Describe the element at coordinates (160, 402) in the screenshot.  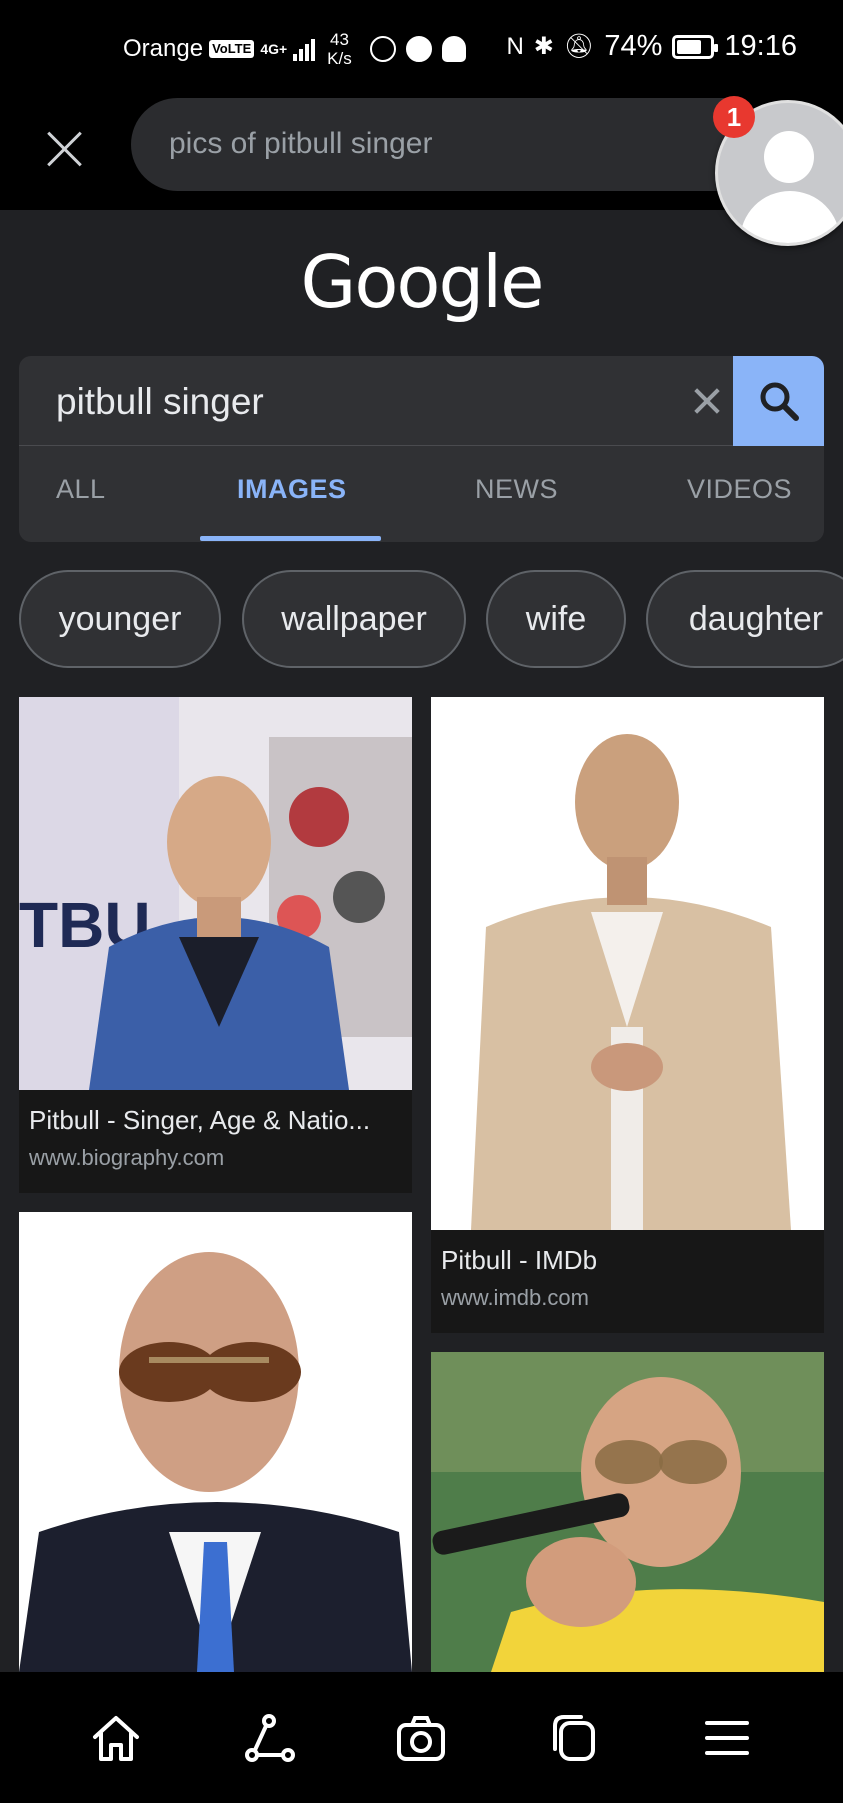
I see `search-input: pitbull singer` at that location.